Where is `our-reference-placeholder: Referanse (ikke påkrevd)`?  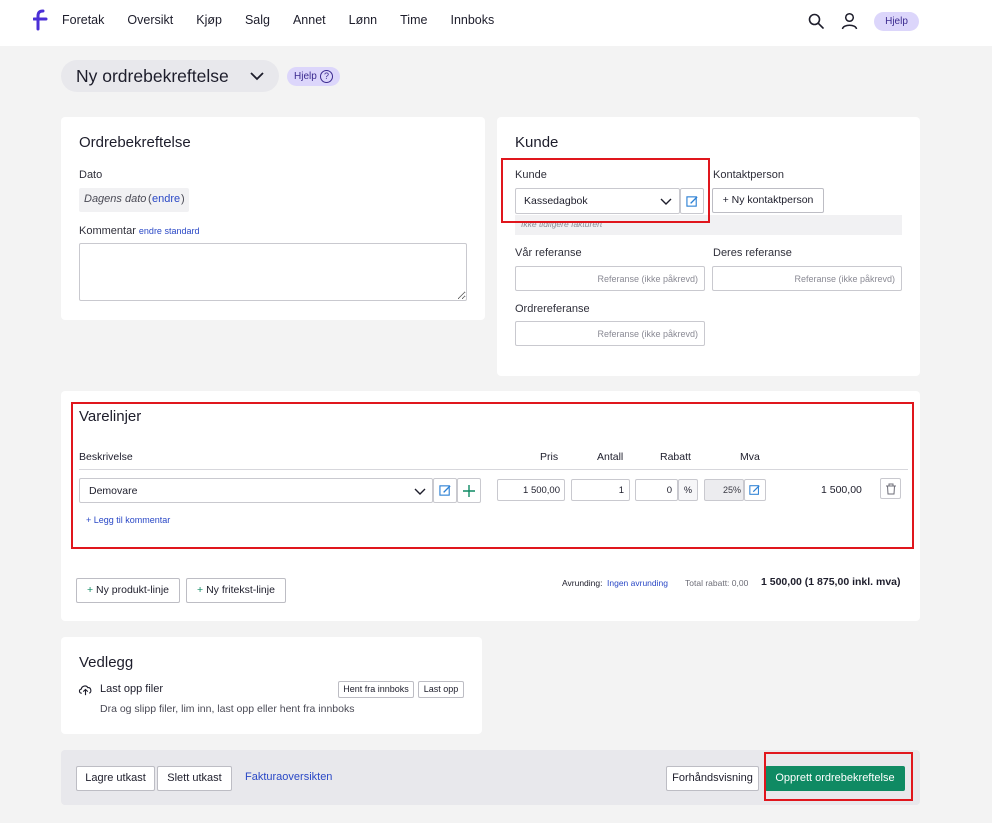
our-reference-placeholder: Referanse (ikke påkrevd) is located at coordinates (647, 279).